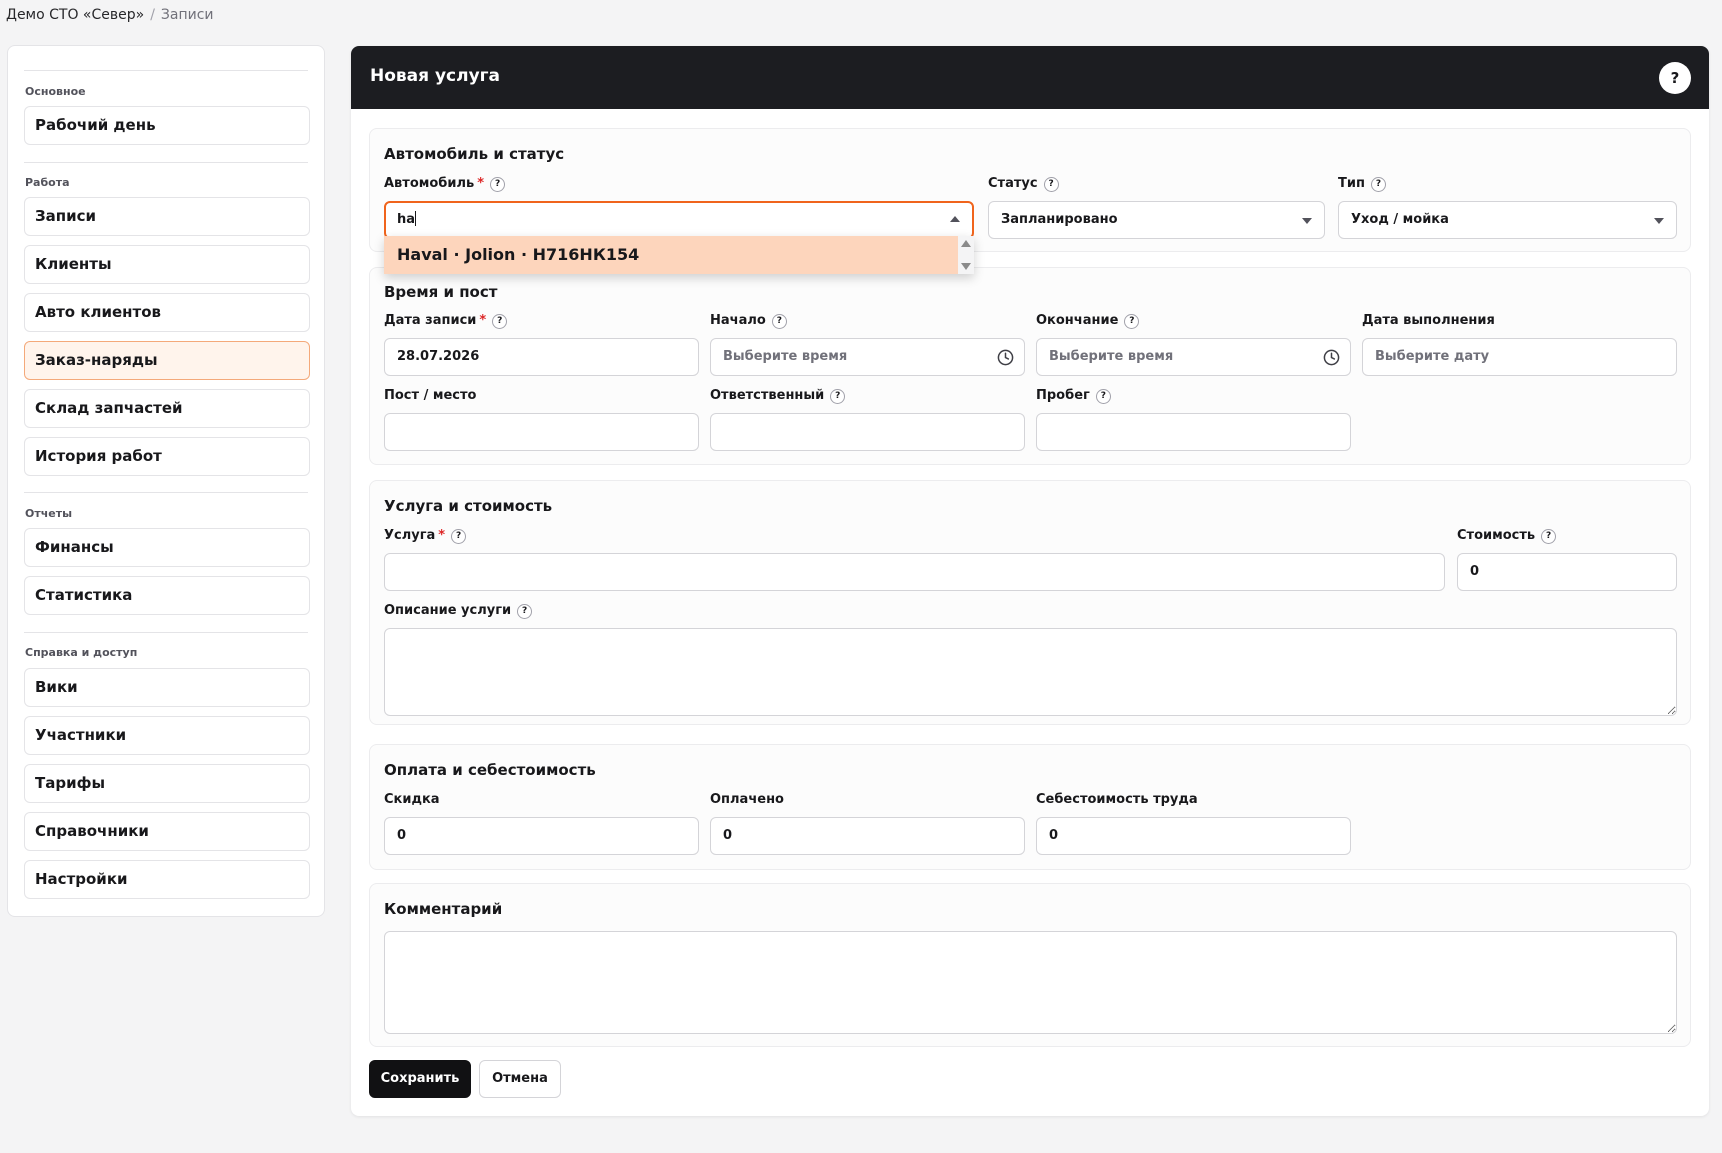 This screenshot has height=1153, width=1722. I want to click on description-textarea, so click(1030, 672).